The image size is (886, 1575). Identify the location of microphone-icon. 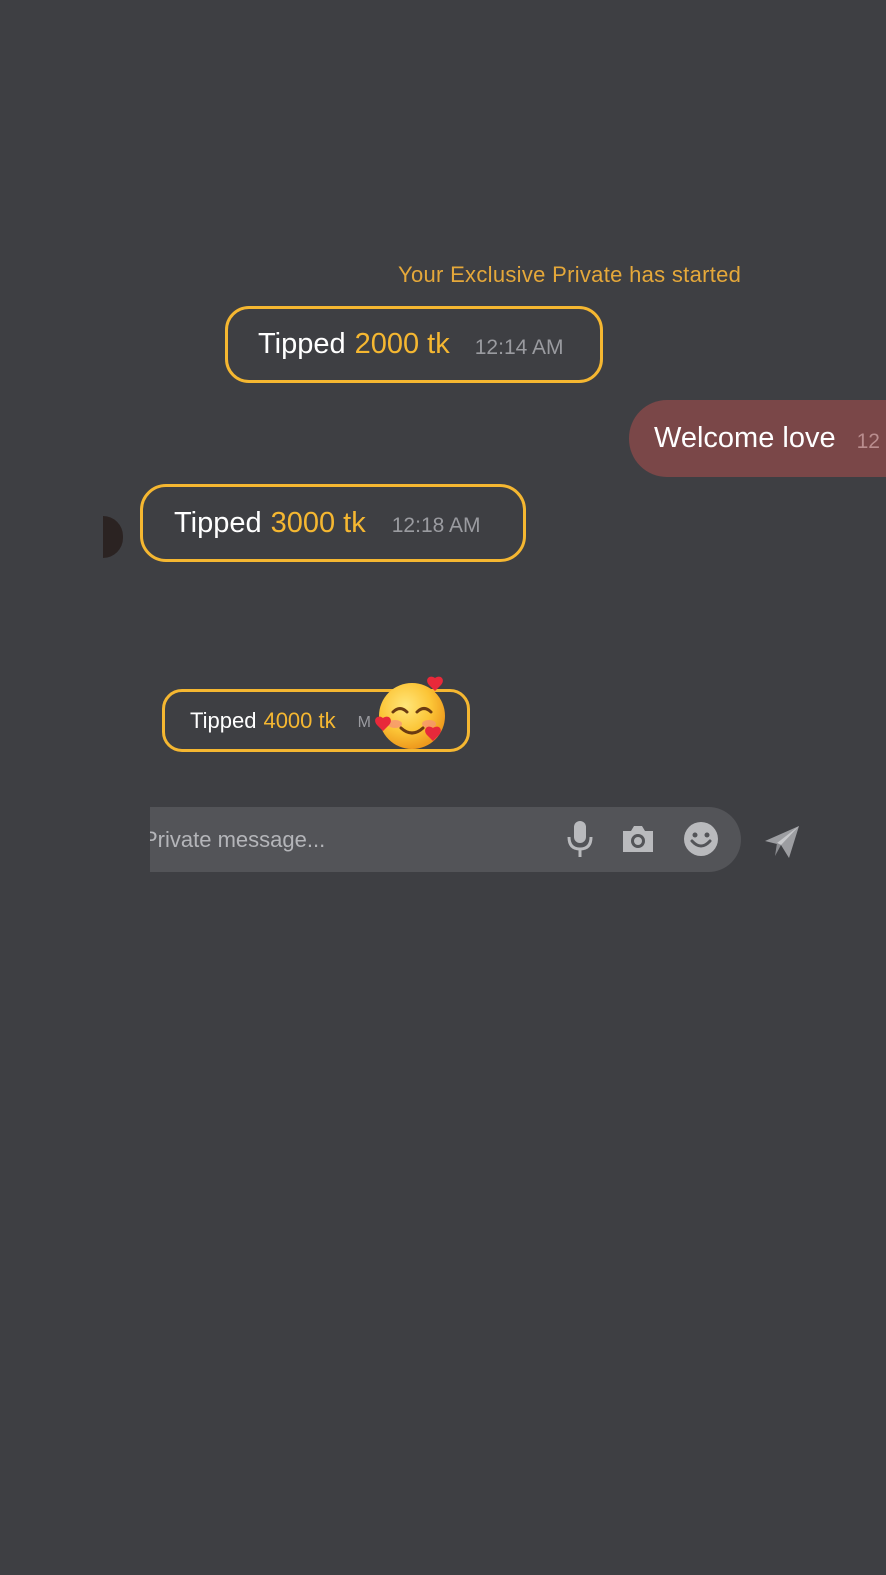
(580, 839).